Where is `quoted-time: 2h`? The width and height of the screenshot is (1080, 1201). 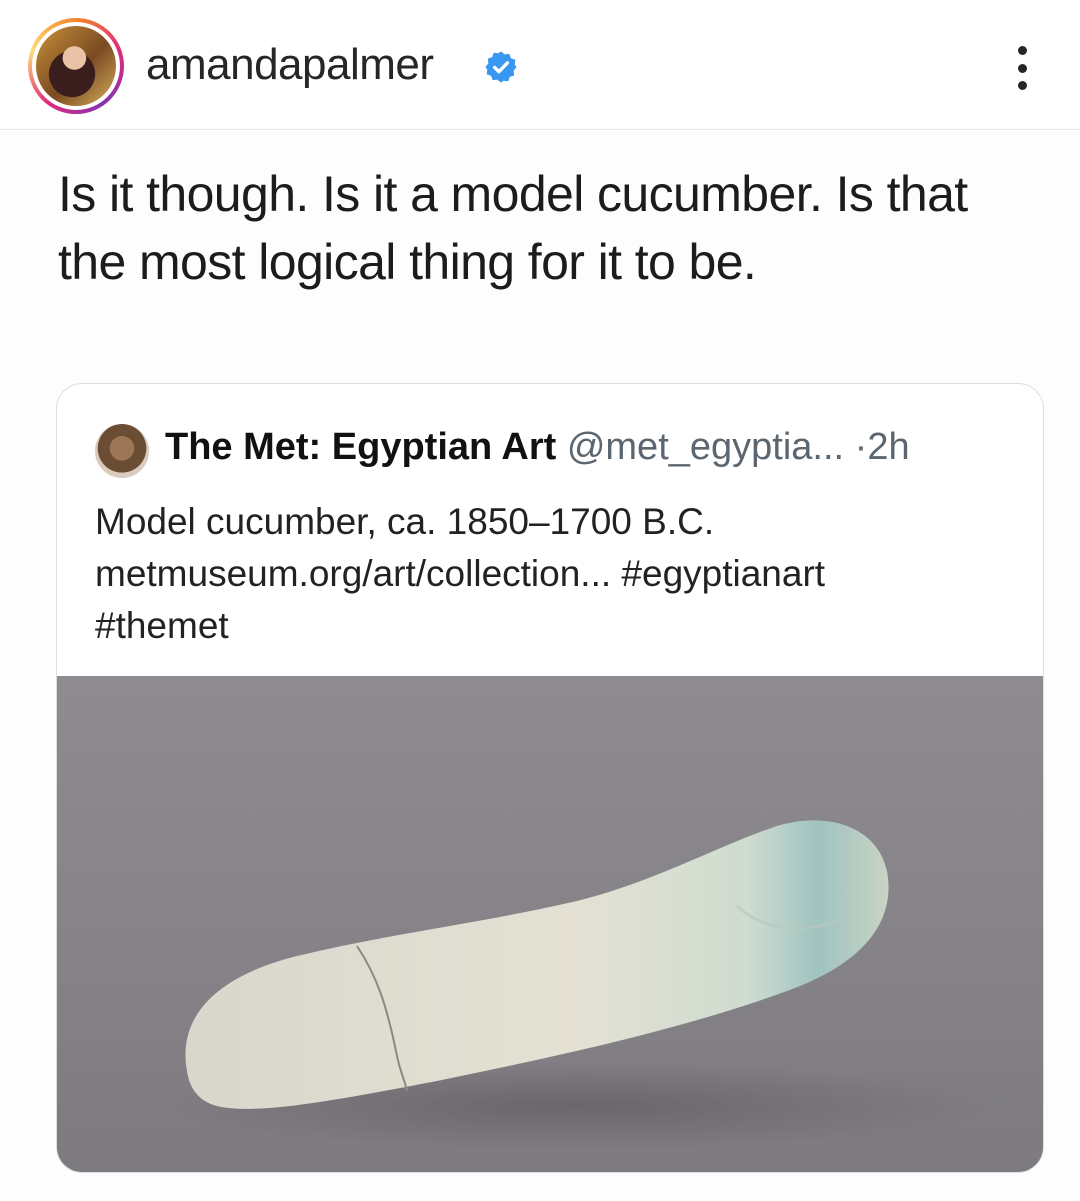 quoted-time: 2h is located at coordinates (888, 447).